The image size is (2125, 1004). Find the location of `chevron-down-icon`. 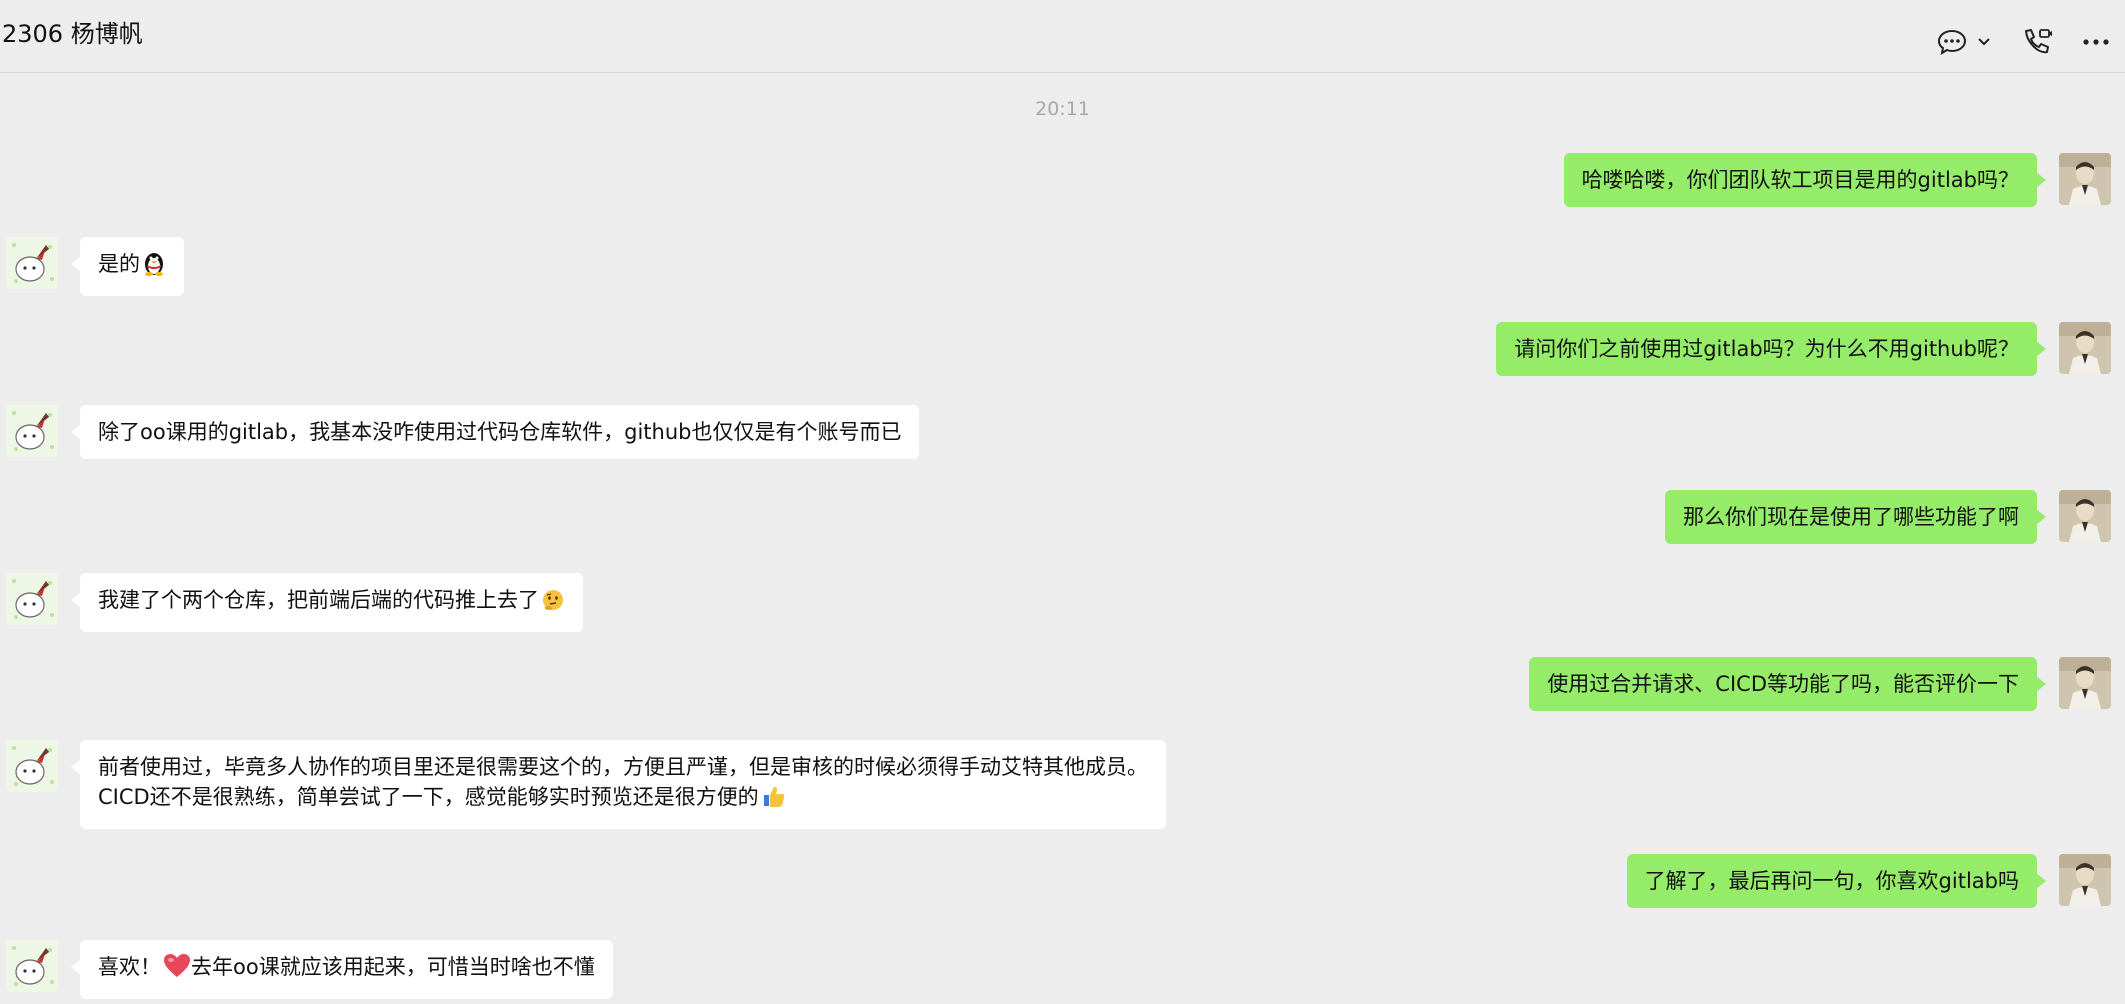

chevron-down-icon is located at coordinates (1984, 42).